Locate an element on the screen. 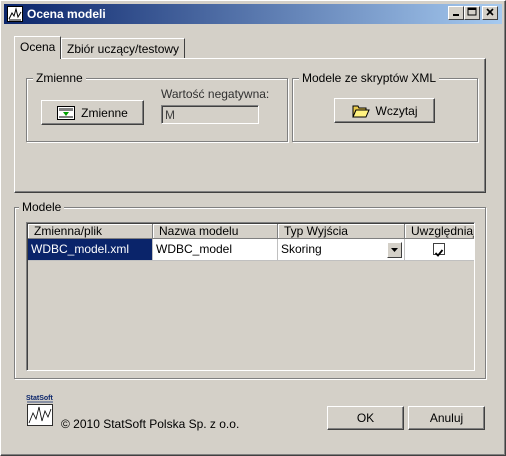 The width and height of the screenshot is (506, 456). statsoft-logo: StatSoft is located at coordinates (40, 410).